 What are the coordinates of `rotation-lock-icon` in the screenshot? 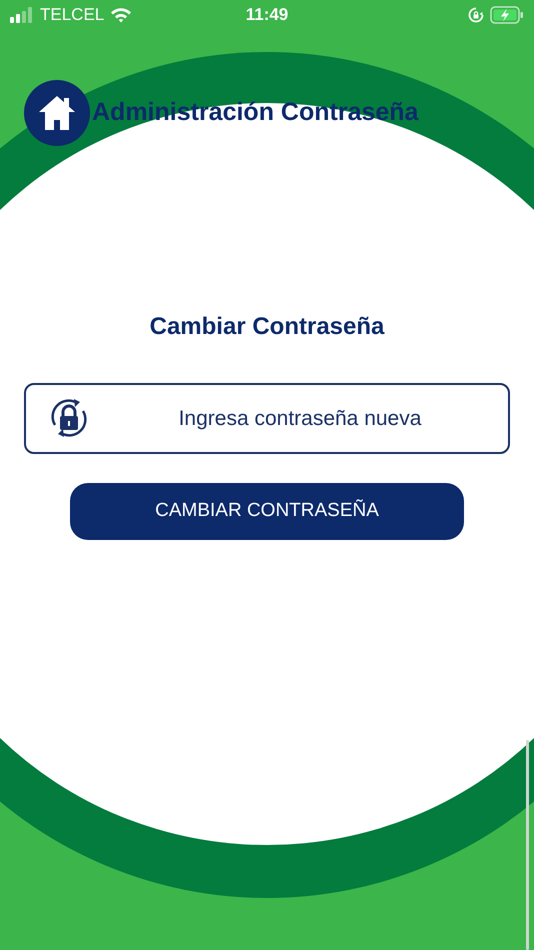 It's located at (476, 15).